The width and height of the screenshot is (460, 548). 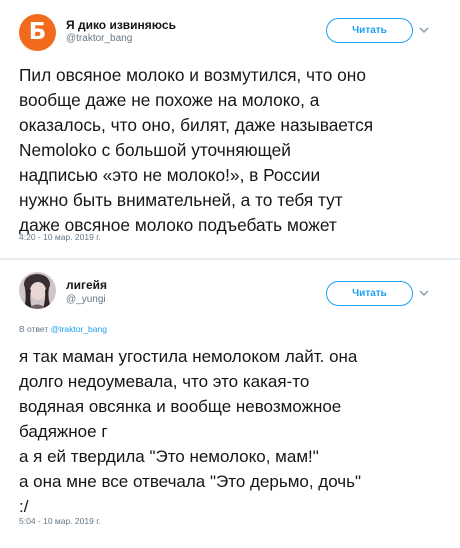 I want to click on avatar-letter: Б, so click(x=37, y=32).